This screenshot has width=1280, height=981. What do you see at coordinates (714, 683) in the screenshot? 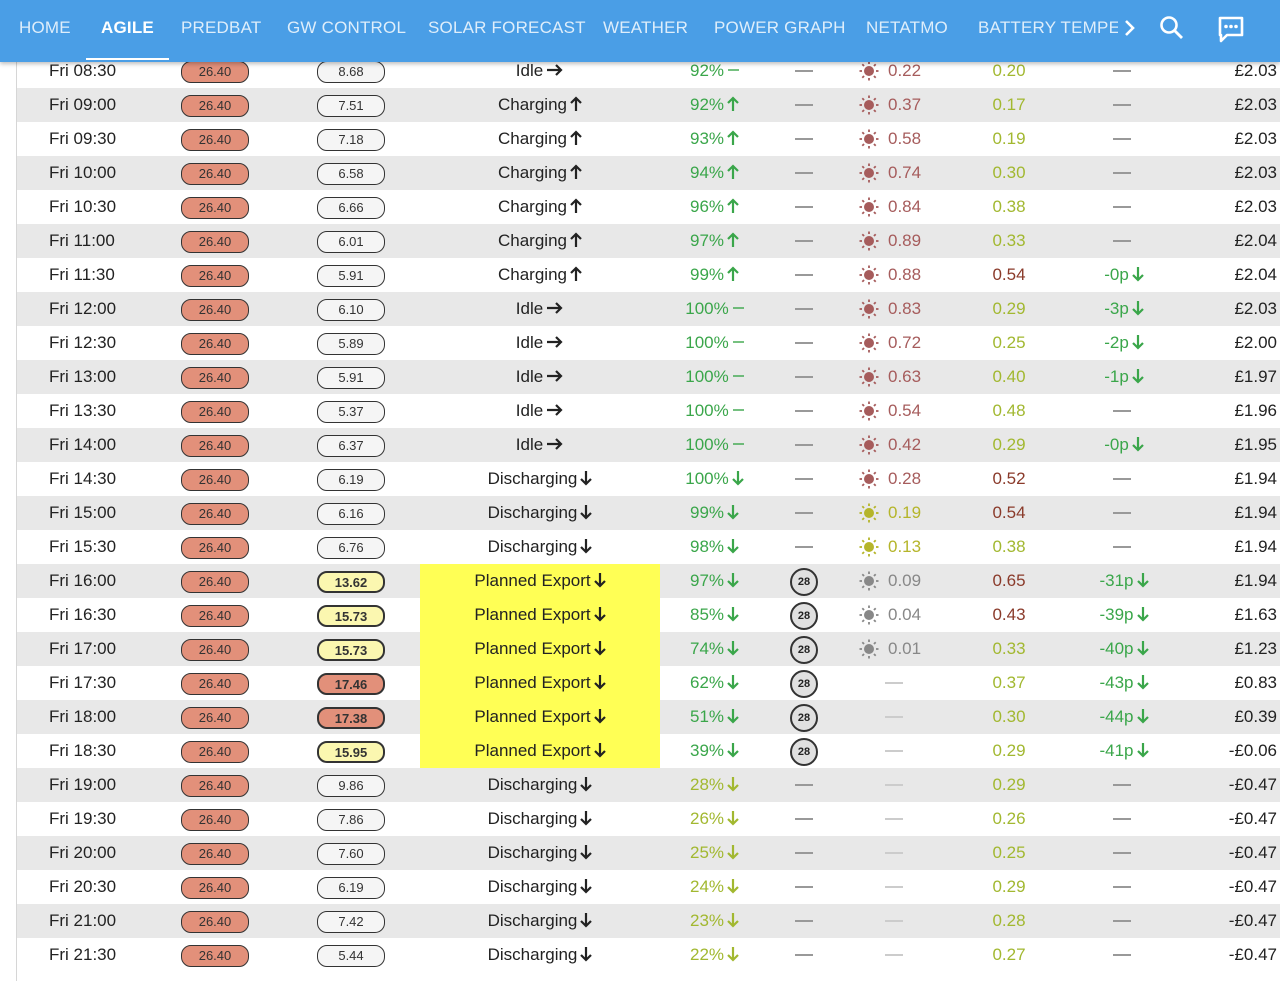
I see `battery-soc-cell: 62%` at bounding box center [714, 683].